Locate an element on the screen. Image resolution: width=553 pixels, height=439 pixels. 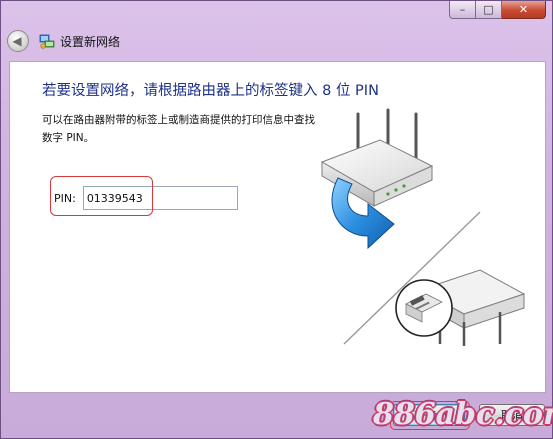
maximize-icon: □ is located at coordinates (488, 9).